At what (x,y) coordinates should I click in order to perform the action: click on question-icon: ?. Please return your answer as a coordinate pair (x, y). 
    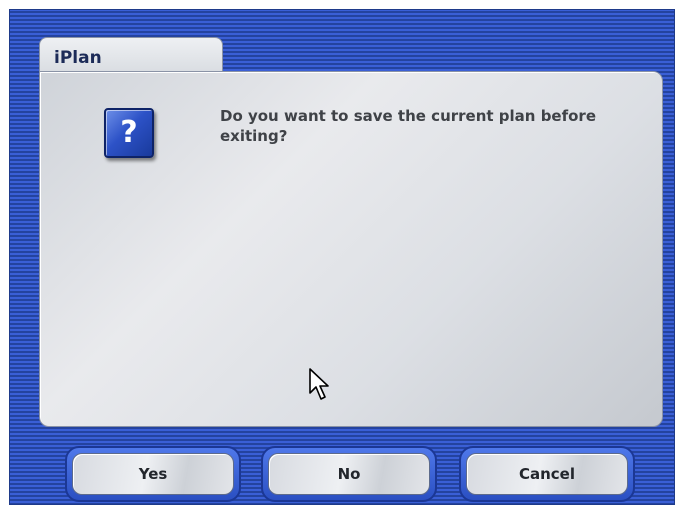
    Looking at the image, I should click on (129, 133).